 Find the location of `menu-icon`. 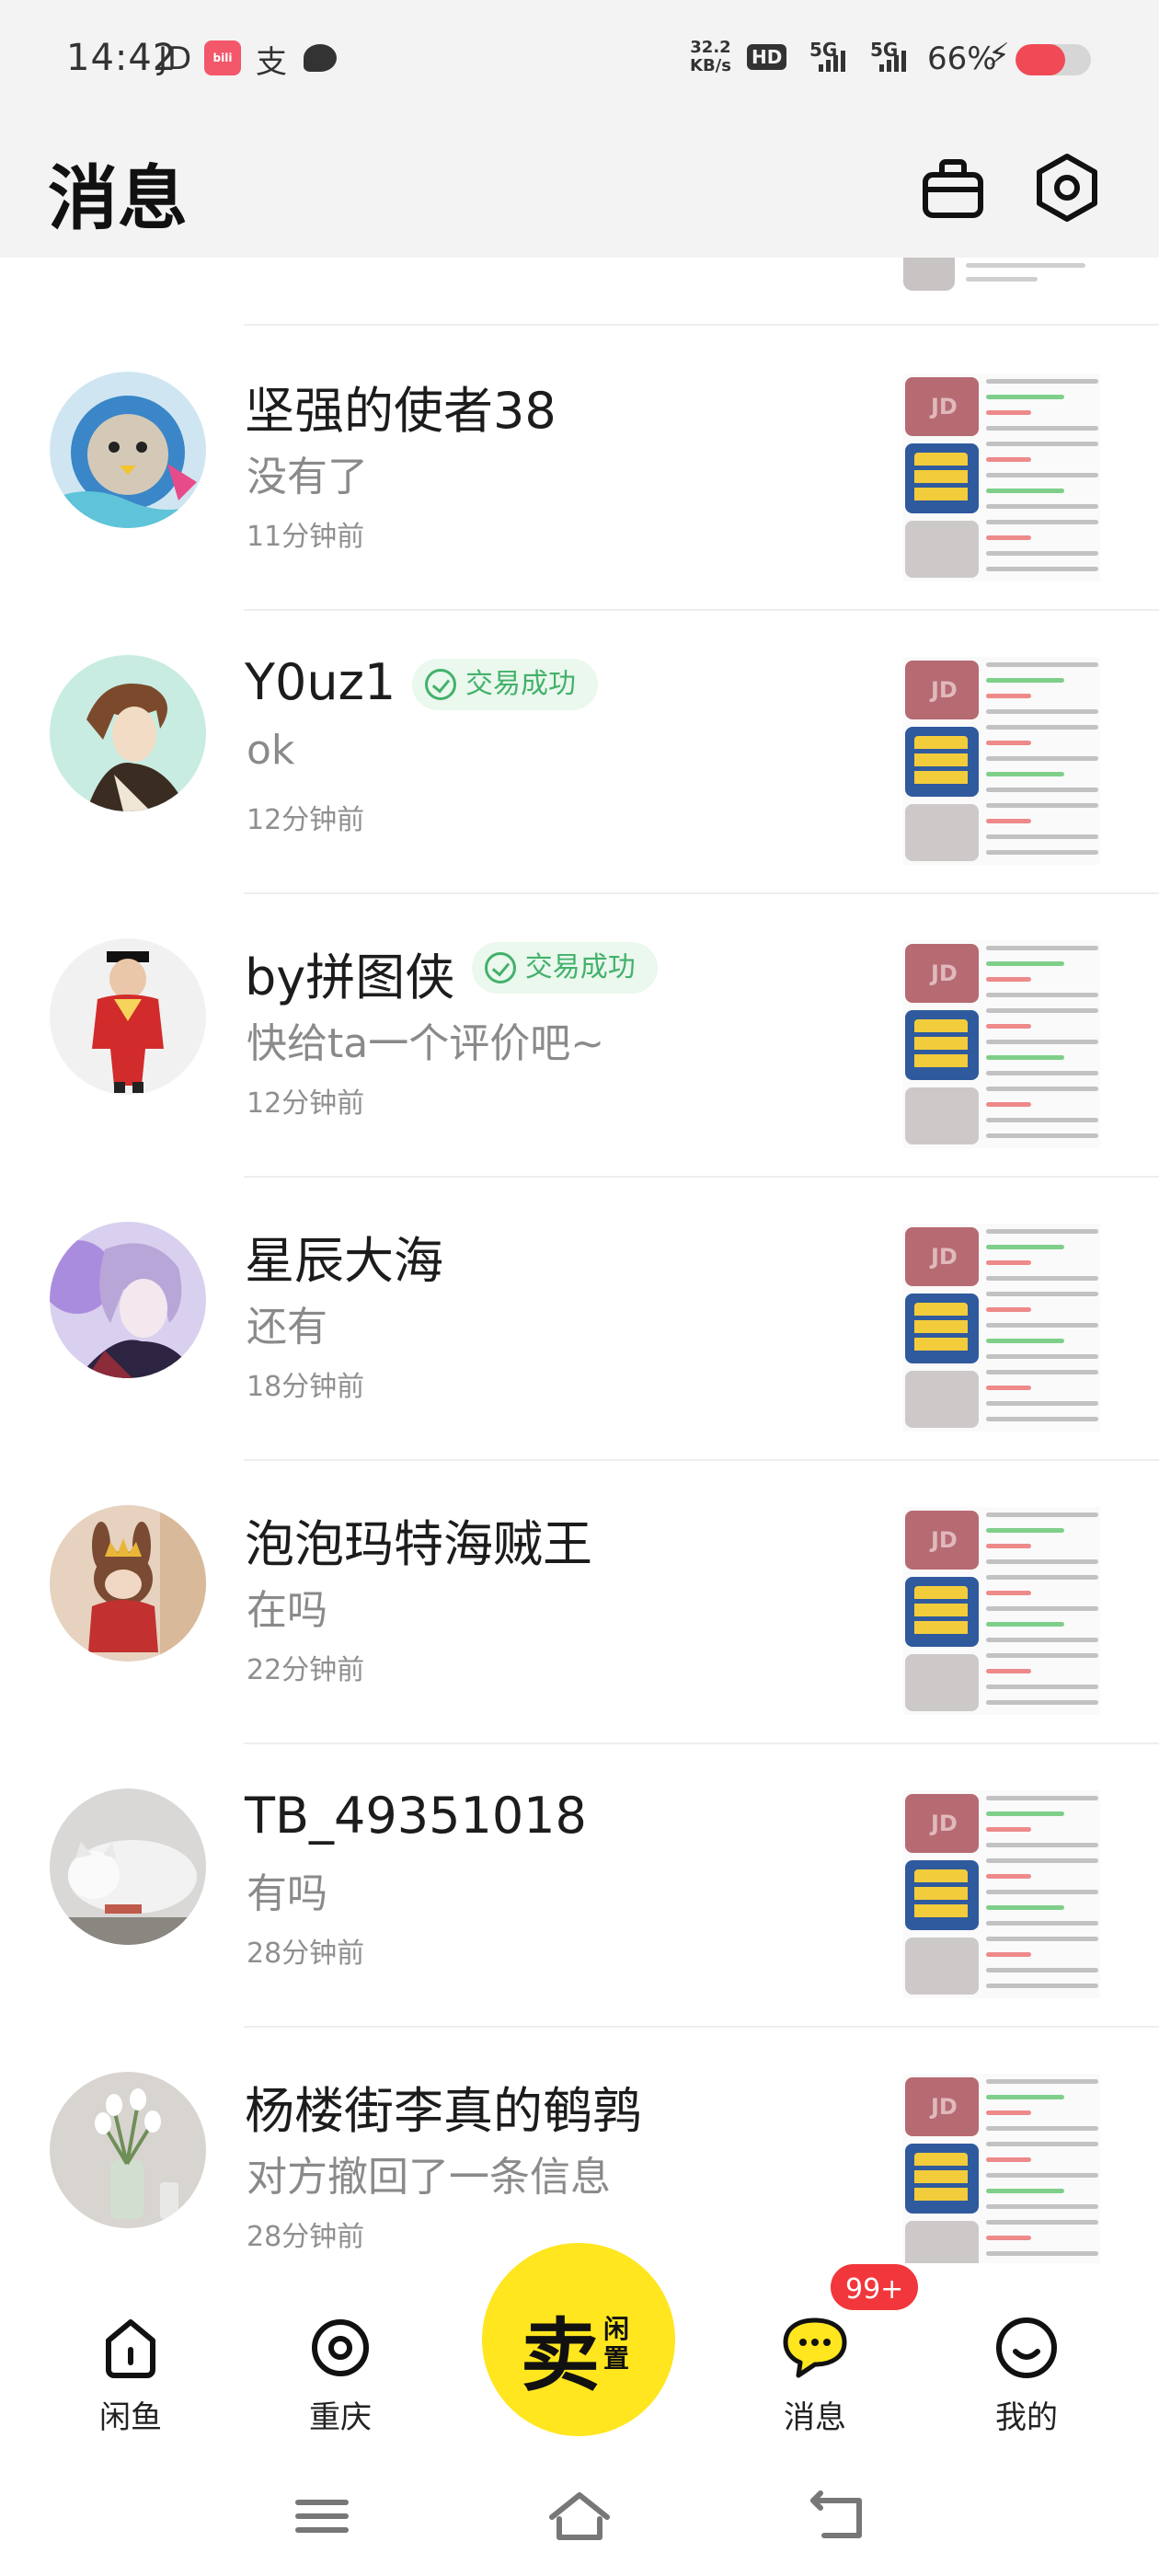

menu-icon is located at coordinates (322, 2516).